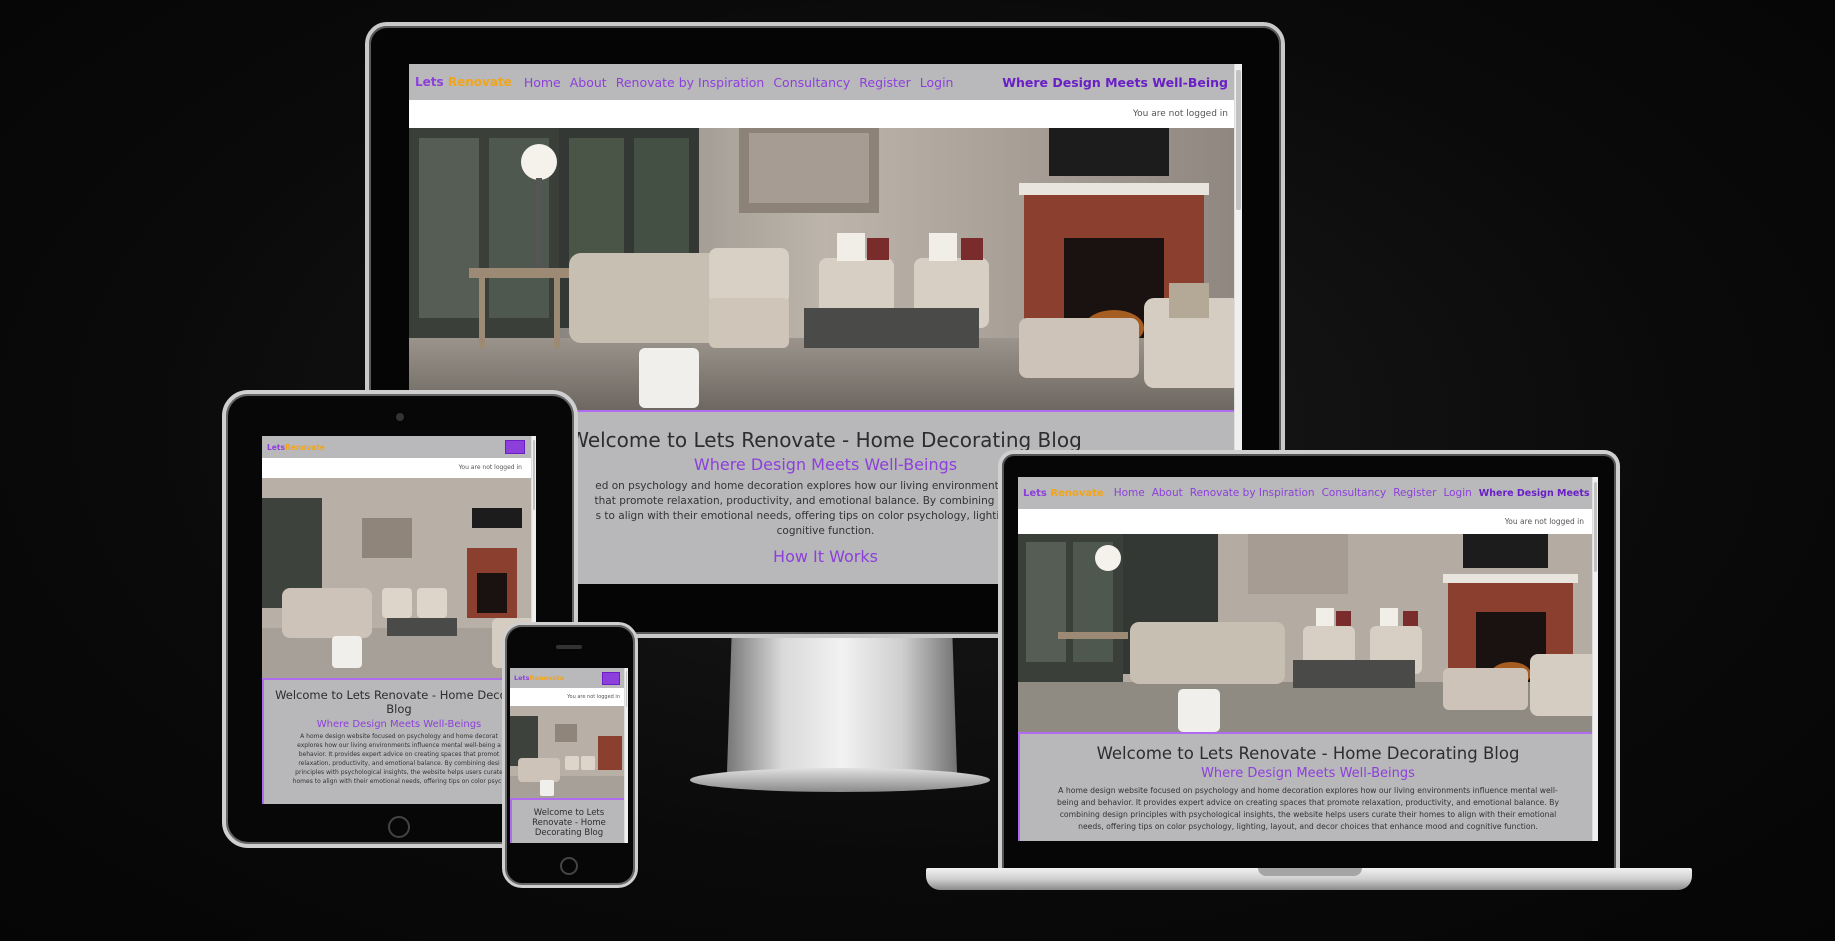  What do you see at coordinates (1115, 82) in the screenshot?
I see `nav-tagline: Where Design Meets Well-Being` at bounding box center [1115, 82].